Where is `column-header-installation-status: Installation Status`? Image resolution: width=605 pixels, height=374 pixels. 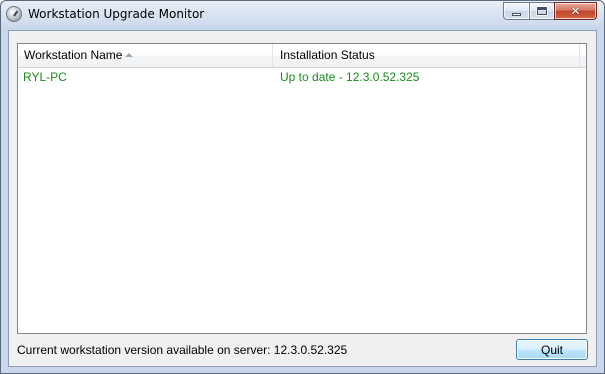
column-header-installation-status: Installation Status is located at coordinates (427, 55).